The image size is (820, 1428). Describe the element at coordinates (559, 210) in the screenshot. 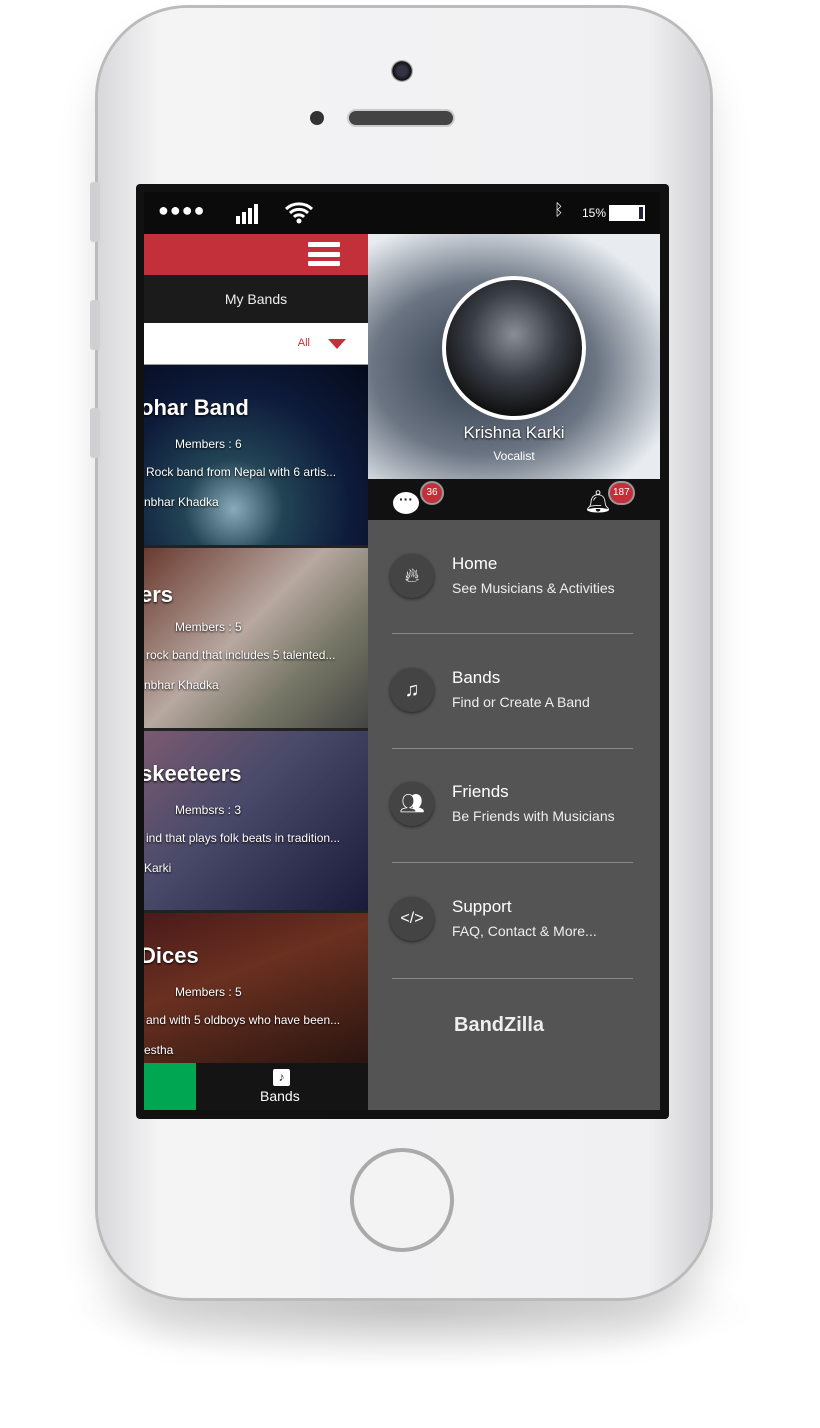

I see `bluetooth-icon: ᛒ` at that location.